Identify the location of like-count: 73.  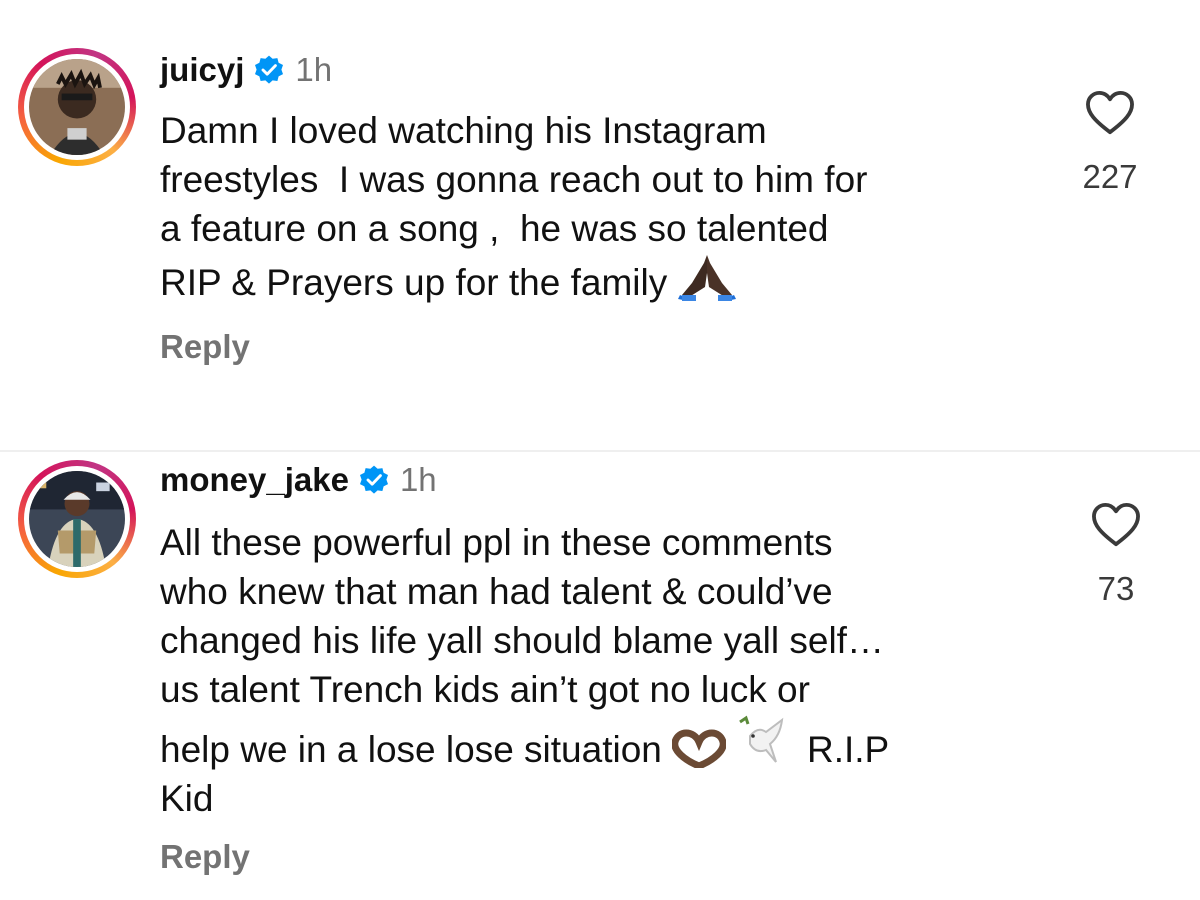
(1116, 588).